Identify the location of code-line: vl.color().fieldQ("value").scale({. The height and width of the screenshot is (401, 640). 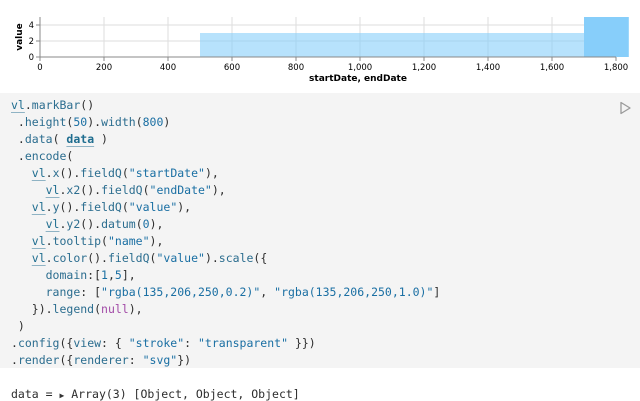
(139, 258).